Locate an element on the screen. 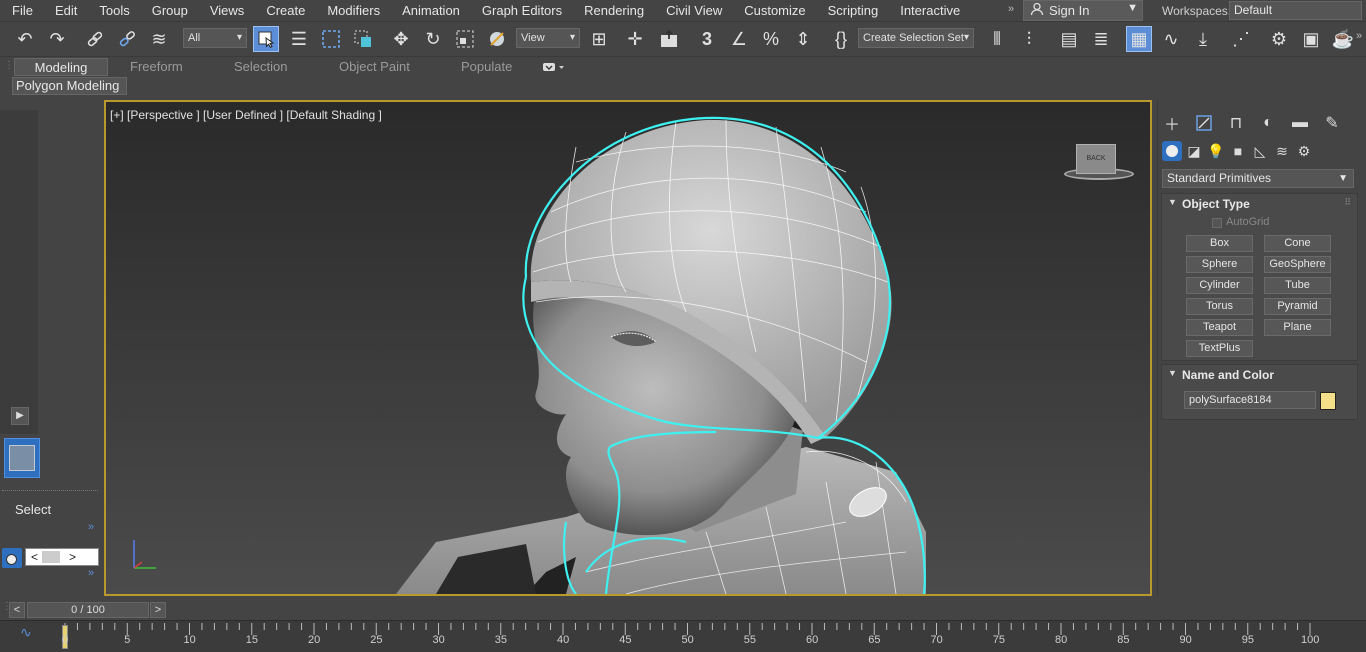  undo-icon: ↶ is located at coordinates (25, 39).